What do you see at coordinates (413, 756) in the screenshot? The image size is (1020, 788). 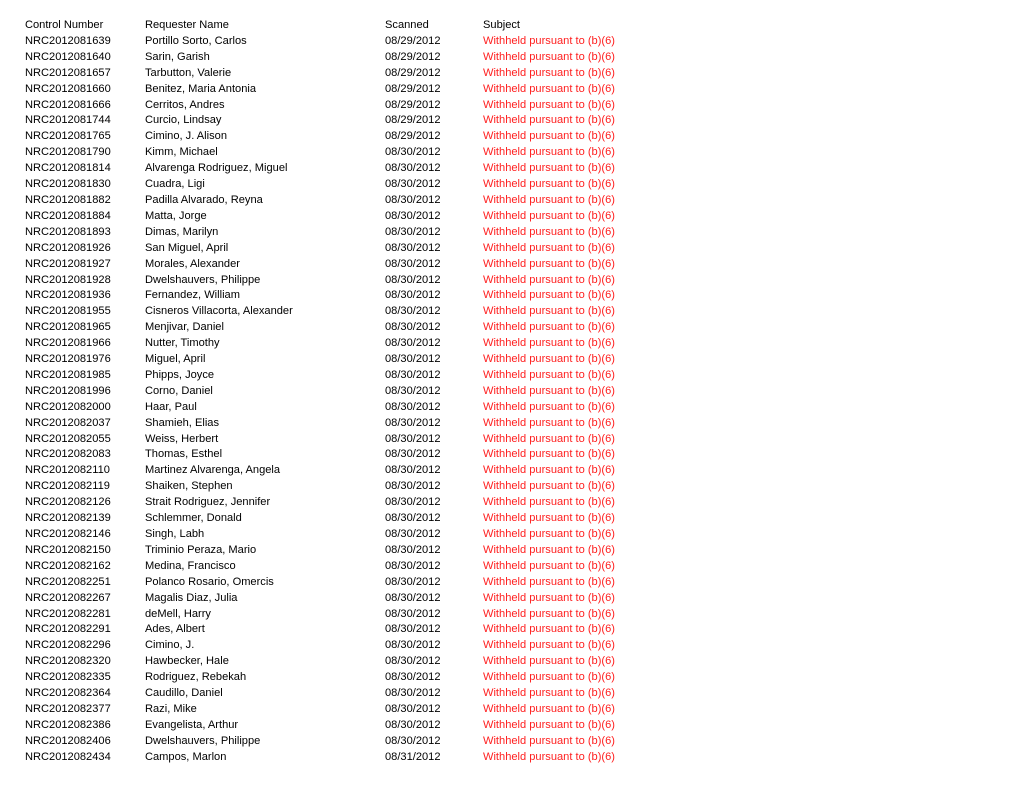 I see `cell-scanned-date: 08/31/2012` at bounding box center [413, 756].